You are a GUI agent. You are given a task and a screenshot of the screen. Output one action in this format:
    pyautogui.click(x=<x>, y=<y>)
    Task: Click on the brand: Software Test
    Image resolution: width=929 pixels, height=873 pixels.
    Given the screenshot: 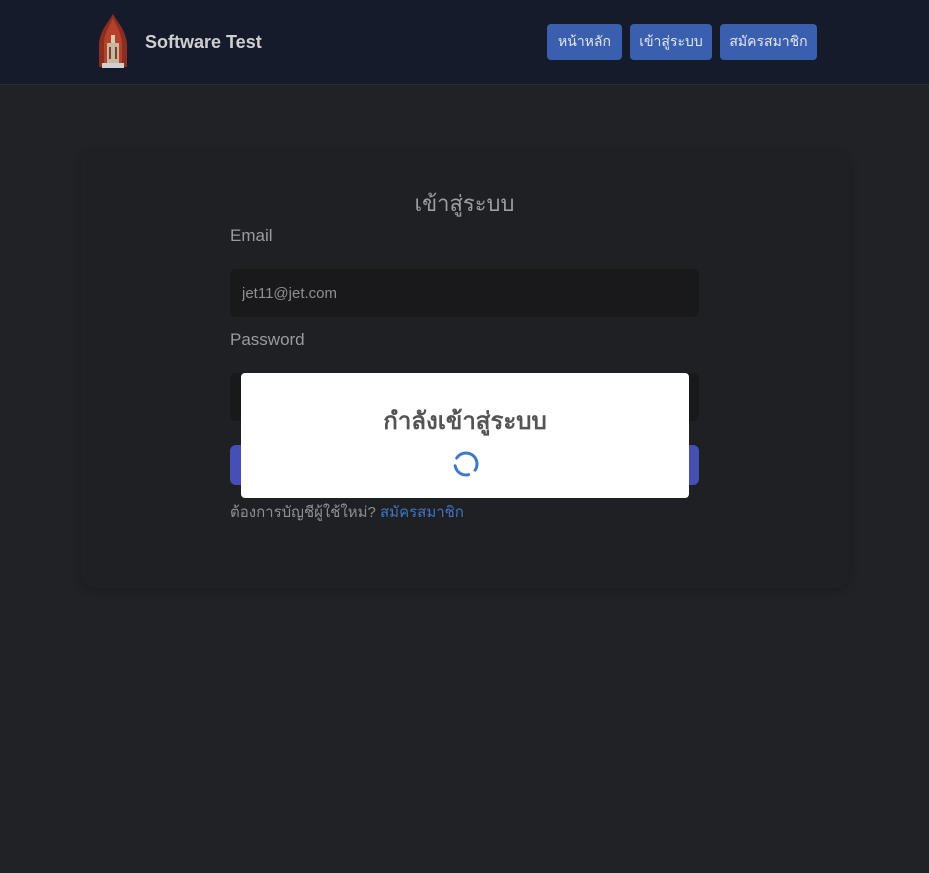 What is the action you would take?
    pyautogui.click(x=179, y=42)
    